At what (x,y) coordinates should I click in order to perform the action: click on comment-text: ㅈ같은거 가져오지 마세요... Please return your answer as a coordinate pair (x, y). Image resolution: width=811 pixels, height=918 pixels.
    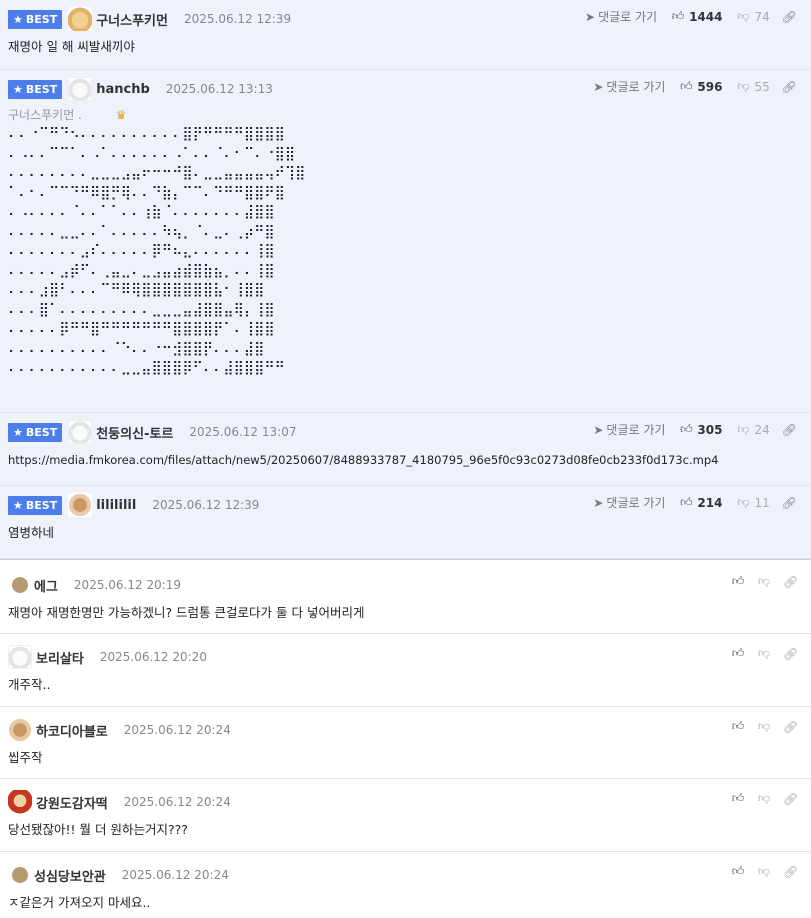
    Looking at the image, I should click on (79, 902).